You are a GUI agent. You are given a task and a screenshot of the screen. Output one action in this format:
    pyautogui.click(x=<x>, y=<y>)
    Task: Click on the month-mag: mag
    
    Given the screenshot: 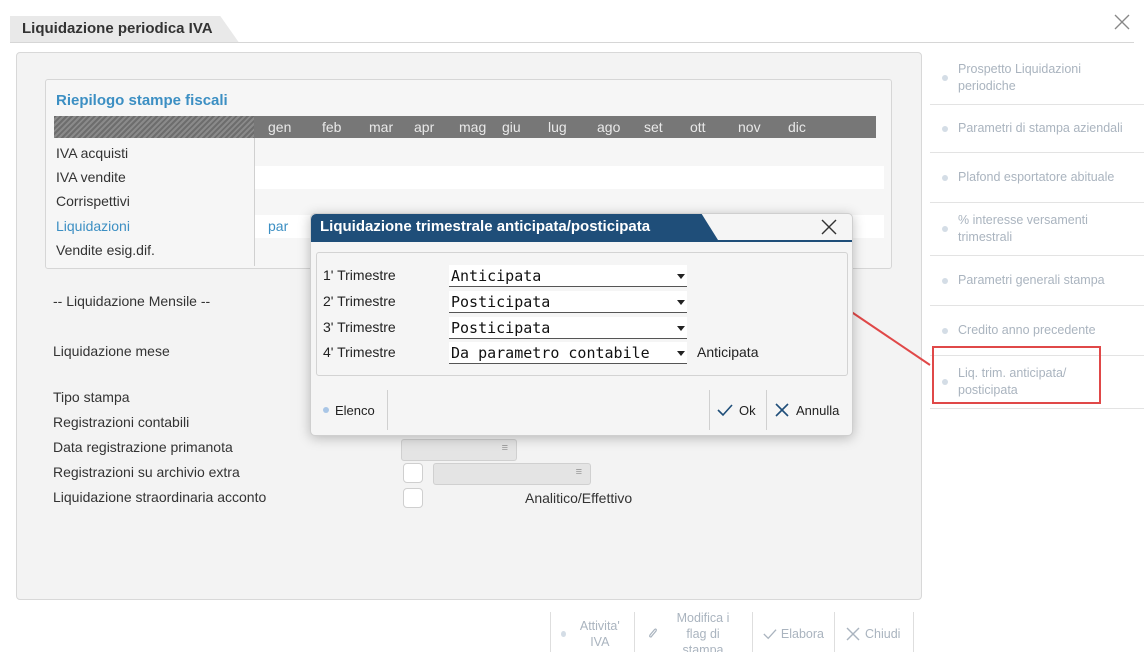 What is the action you would take?
    pyautogui.click(x=473, y=127)
    